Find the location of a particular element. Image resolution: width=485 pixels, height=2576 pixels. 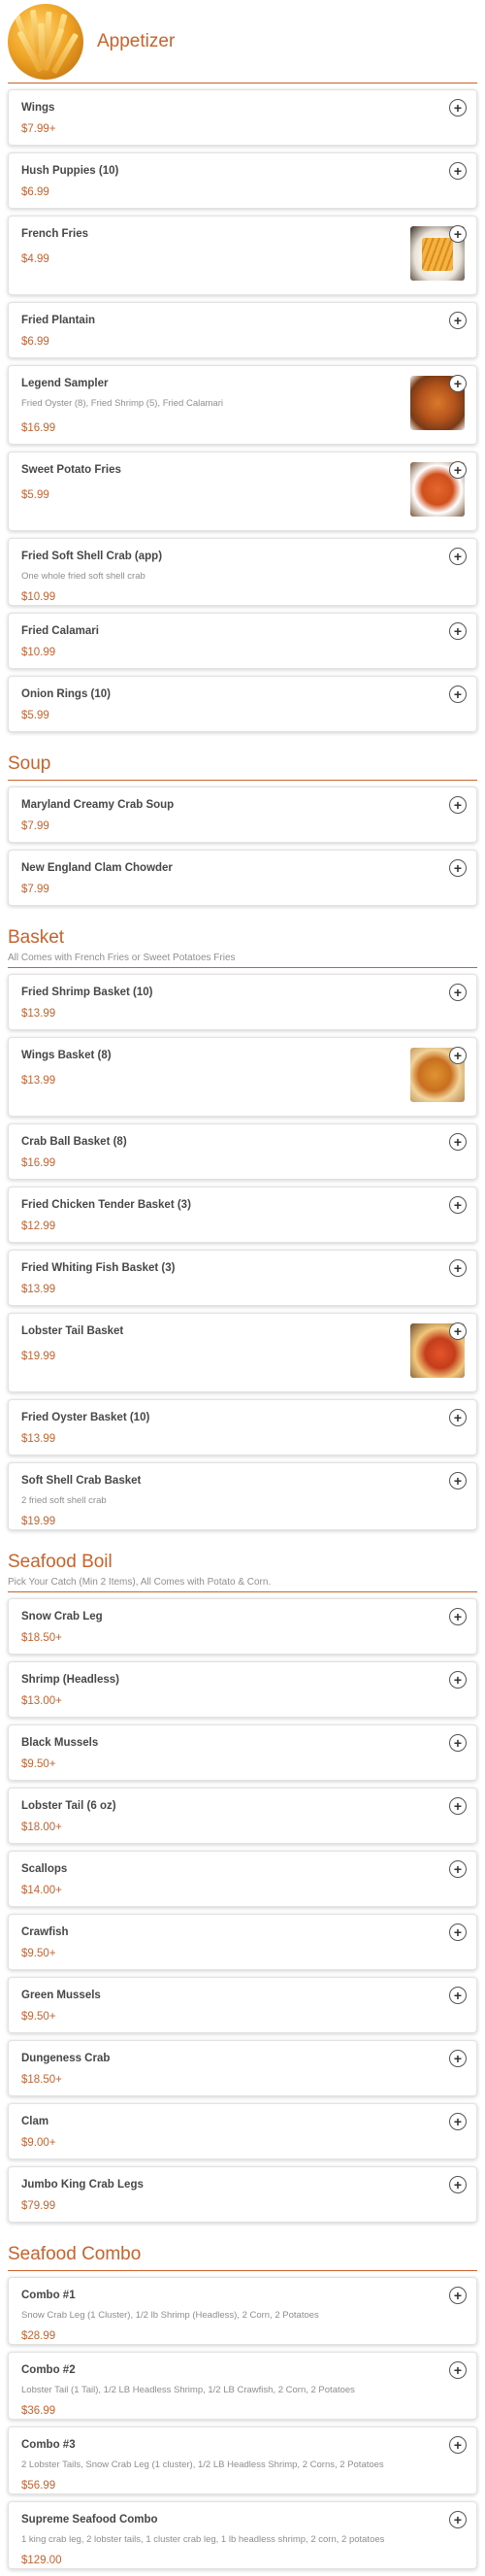

item-name: Combo #2 is located at coordinates (48, 2370).